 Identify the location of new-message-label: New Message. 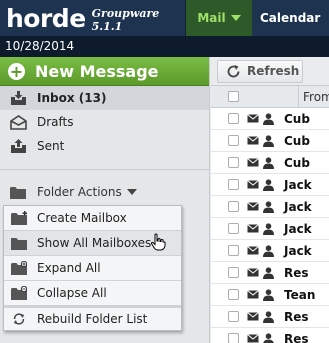
(97, 71).